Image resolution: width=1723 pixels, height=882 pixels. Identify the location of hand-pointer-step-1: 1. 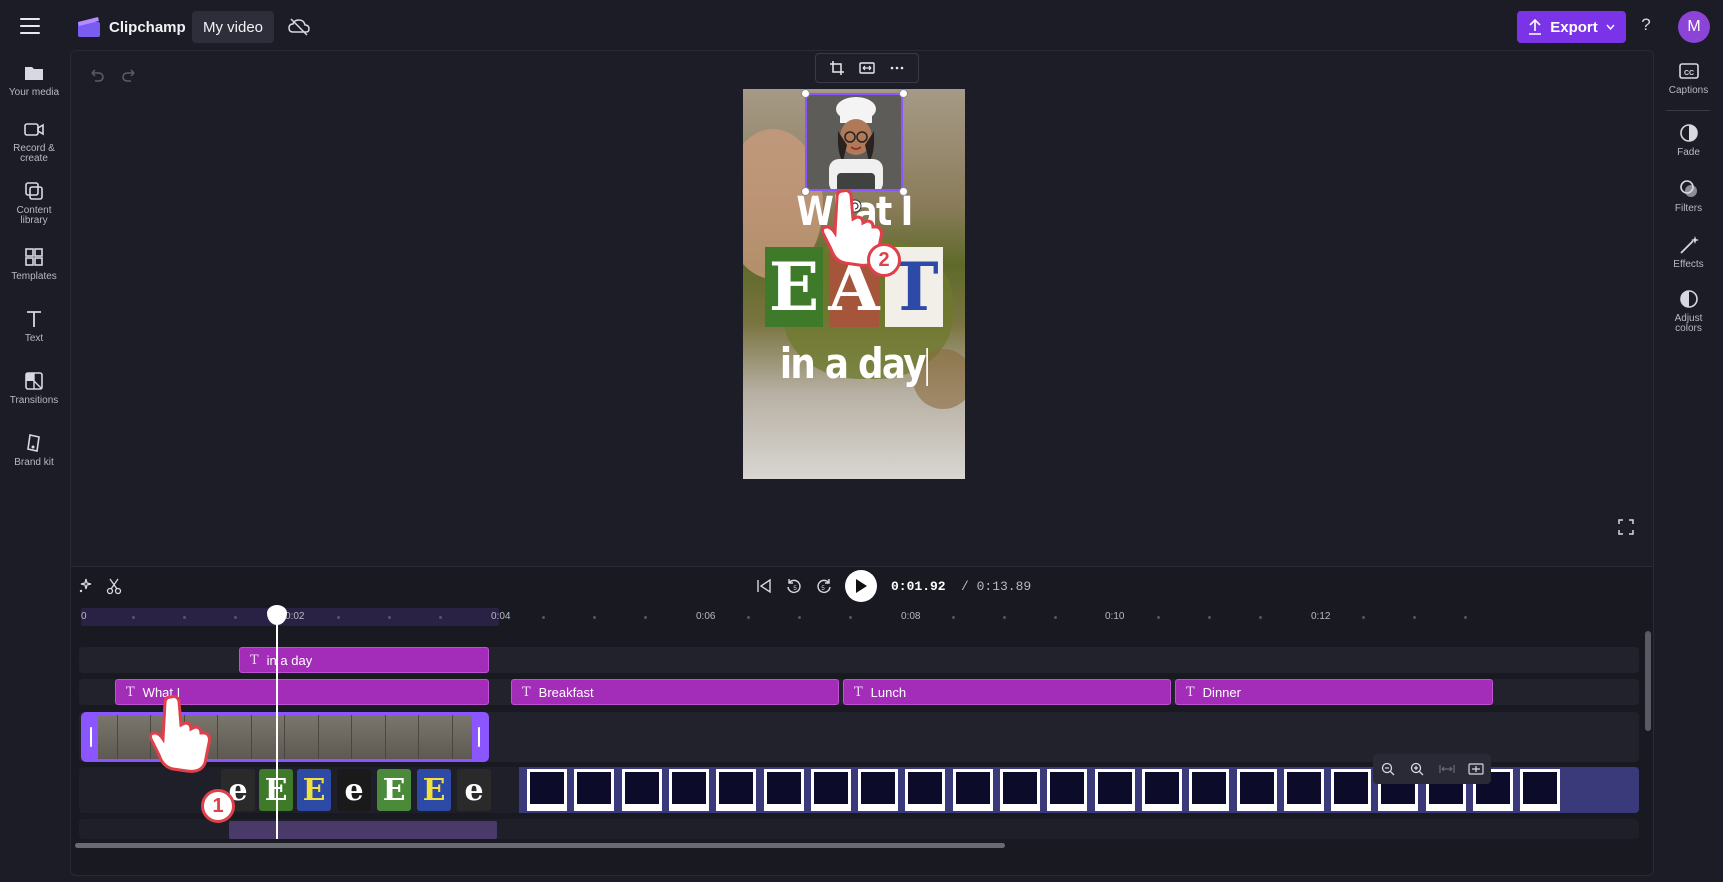
(189, 758).